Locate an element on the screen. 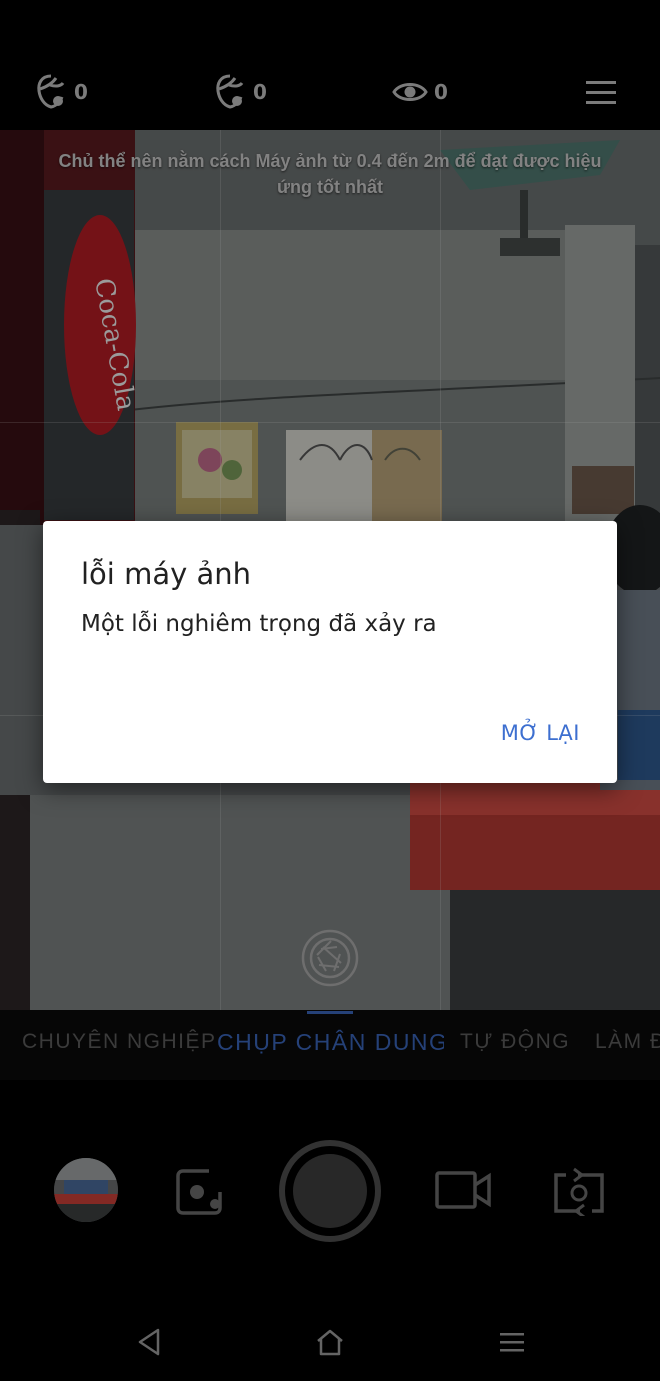 This screenshot has width=660, height=1381. beauty-control-1: 0 is located at coordinates (61, 92).